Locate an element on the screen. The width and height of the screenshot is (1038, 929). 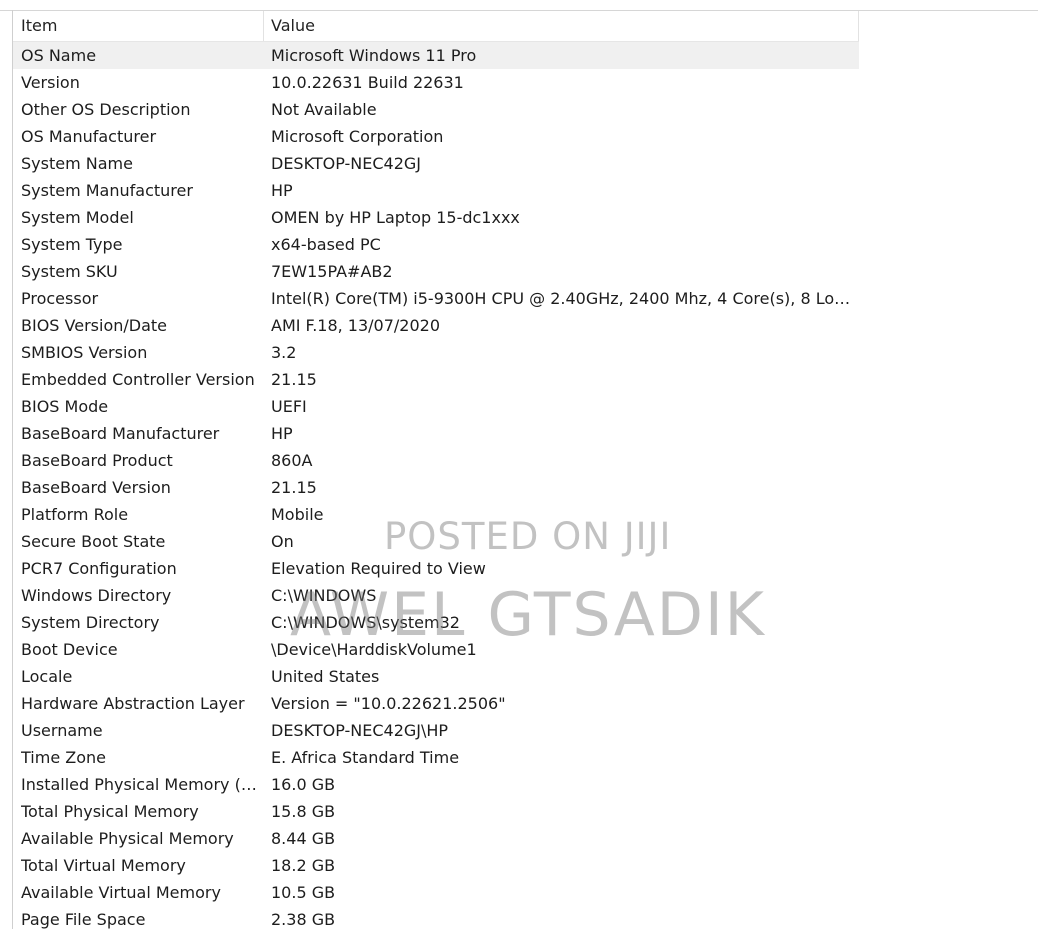
top-border is located at coordinates (519, 5).